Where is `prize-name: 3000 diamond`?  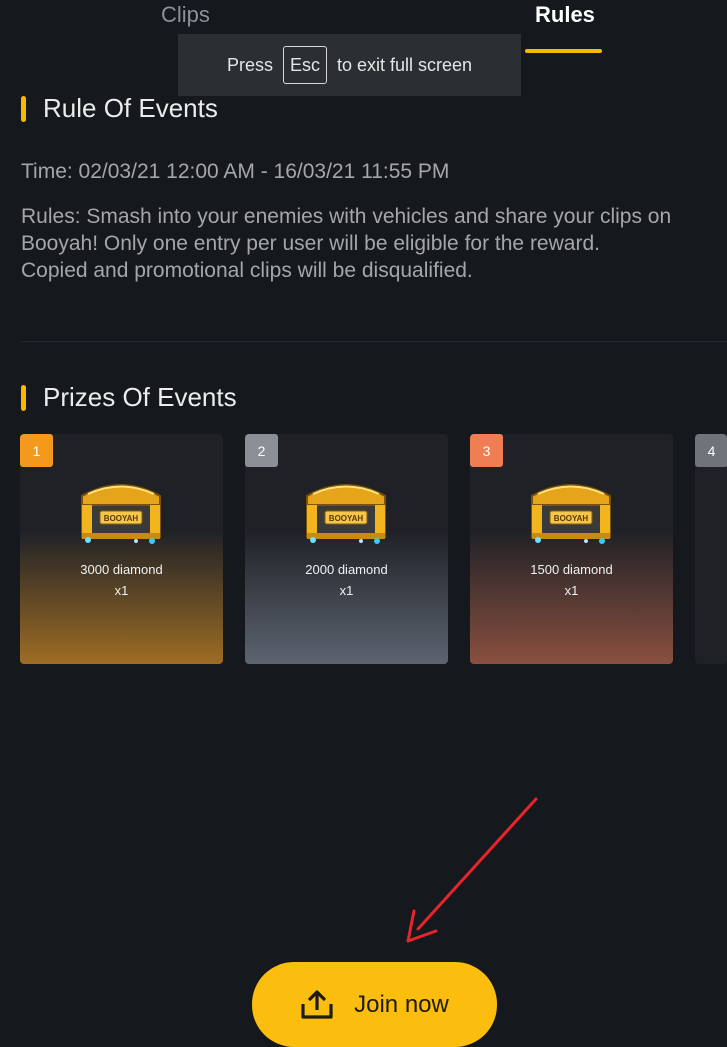 prize-name: 3000 diamond is located at coordinates (121, 569).